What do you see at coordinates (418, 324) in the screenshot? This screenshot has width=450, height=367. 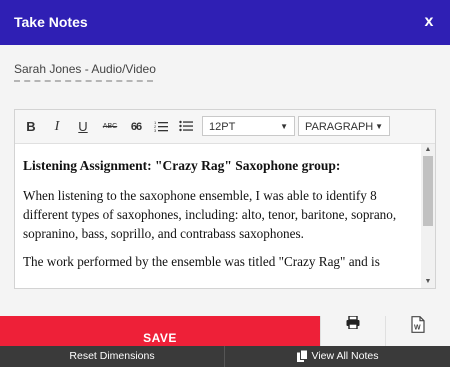 I see `word-document-icon: W` at bounding box center [418, 324].